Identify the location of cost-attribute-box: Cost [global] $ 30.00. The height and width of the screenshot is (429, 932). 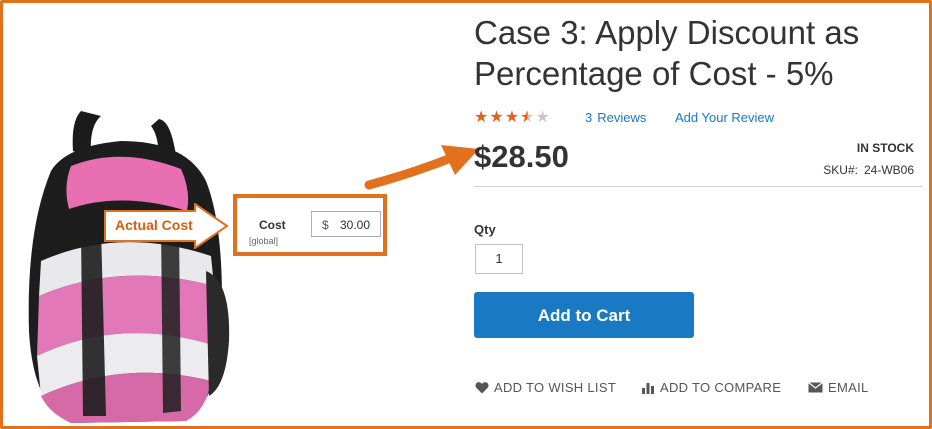
(310, 225).